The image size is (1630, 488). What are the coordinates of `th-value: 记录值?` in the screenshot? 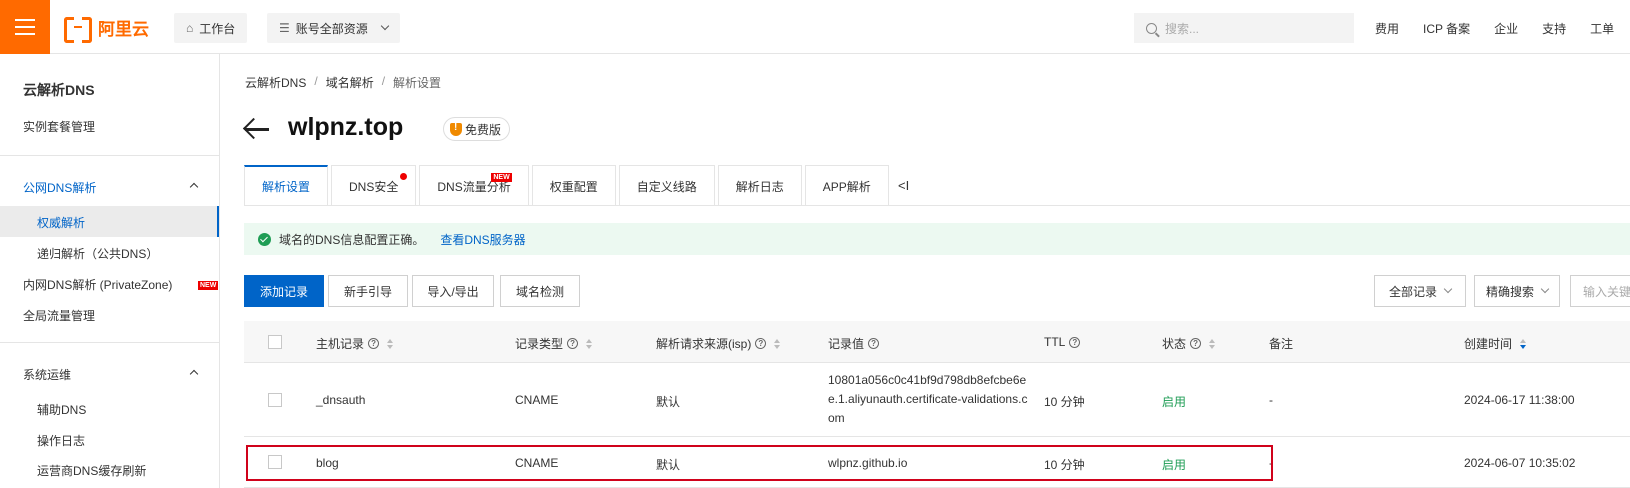 It's located at (854, 343).